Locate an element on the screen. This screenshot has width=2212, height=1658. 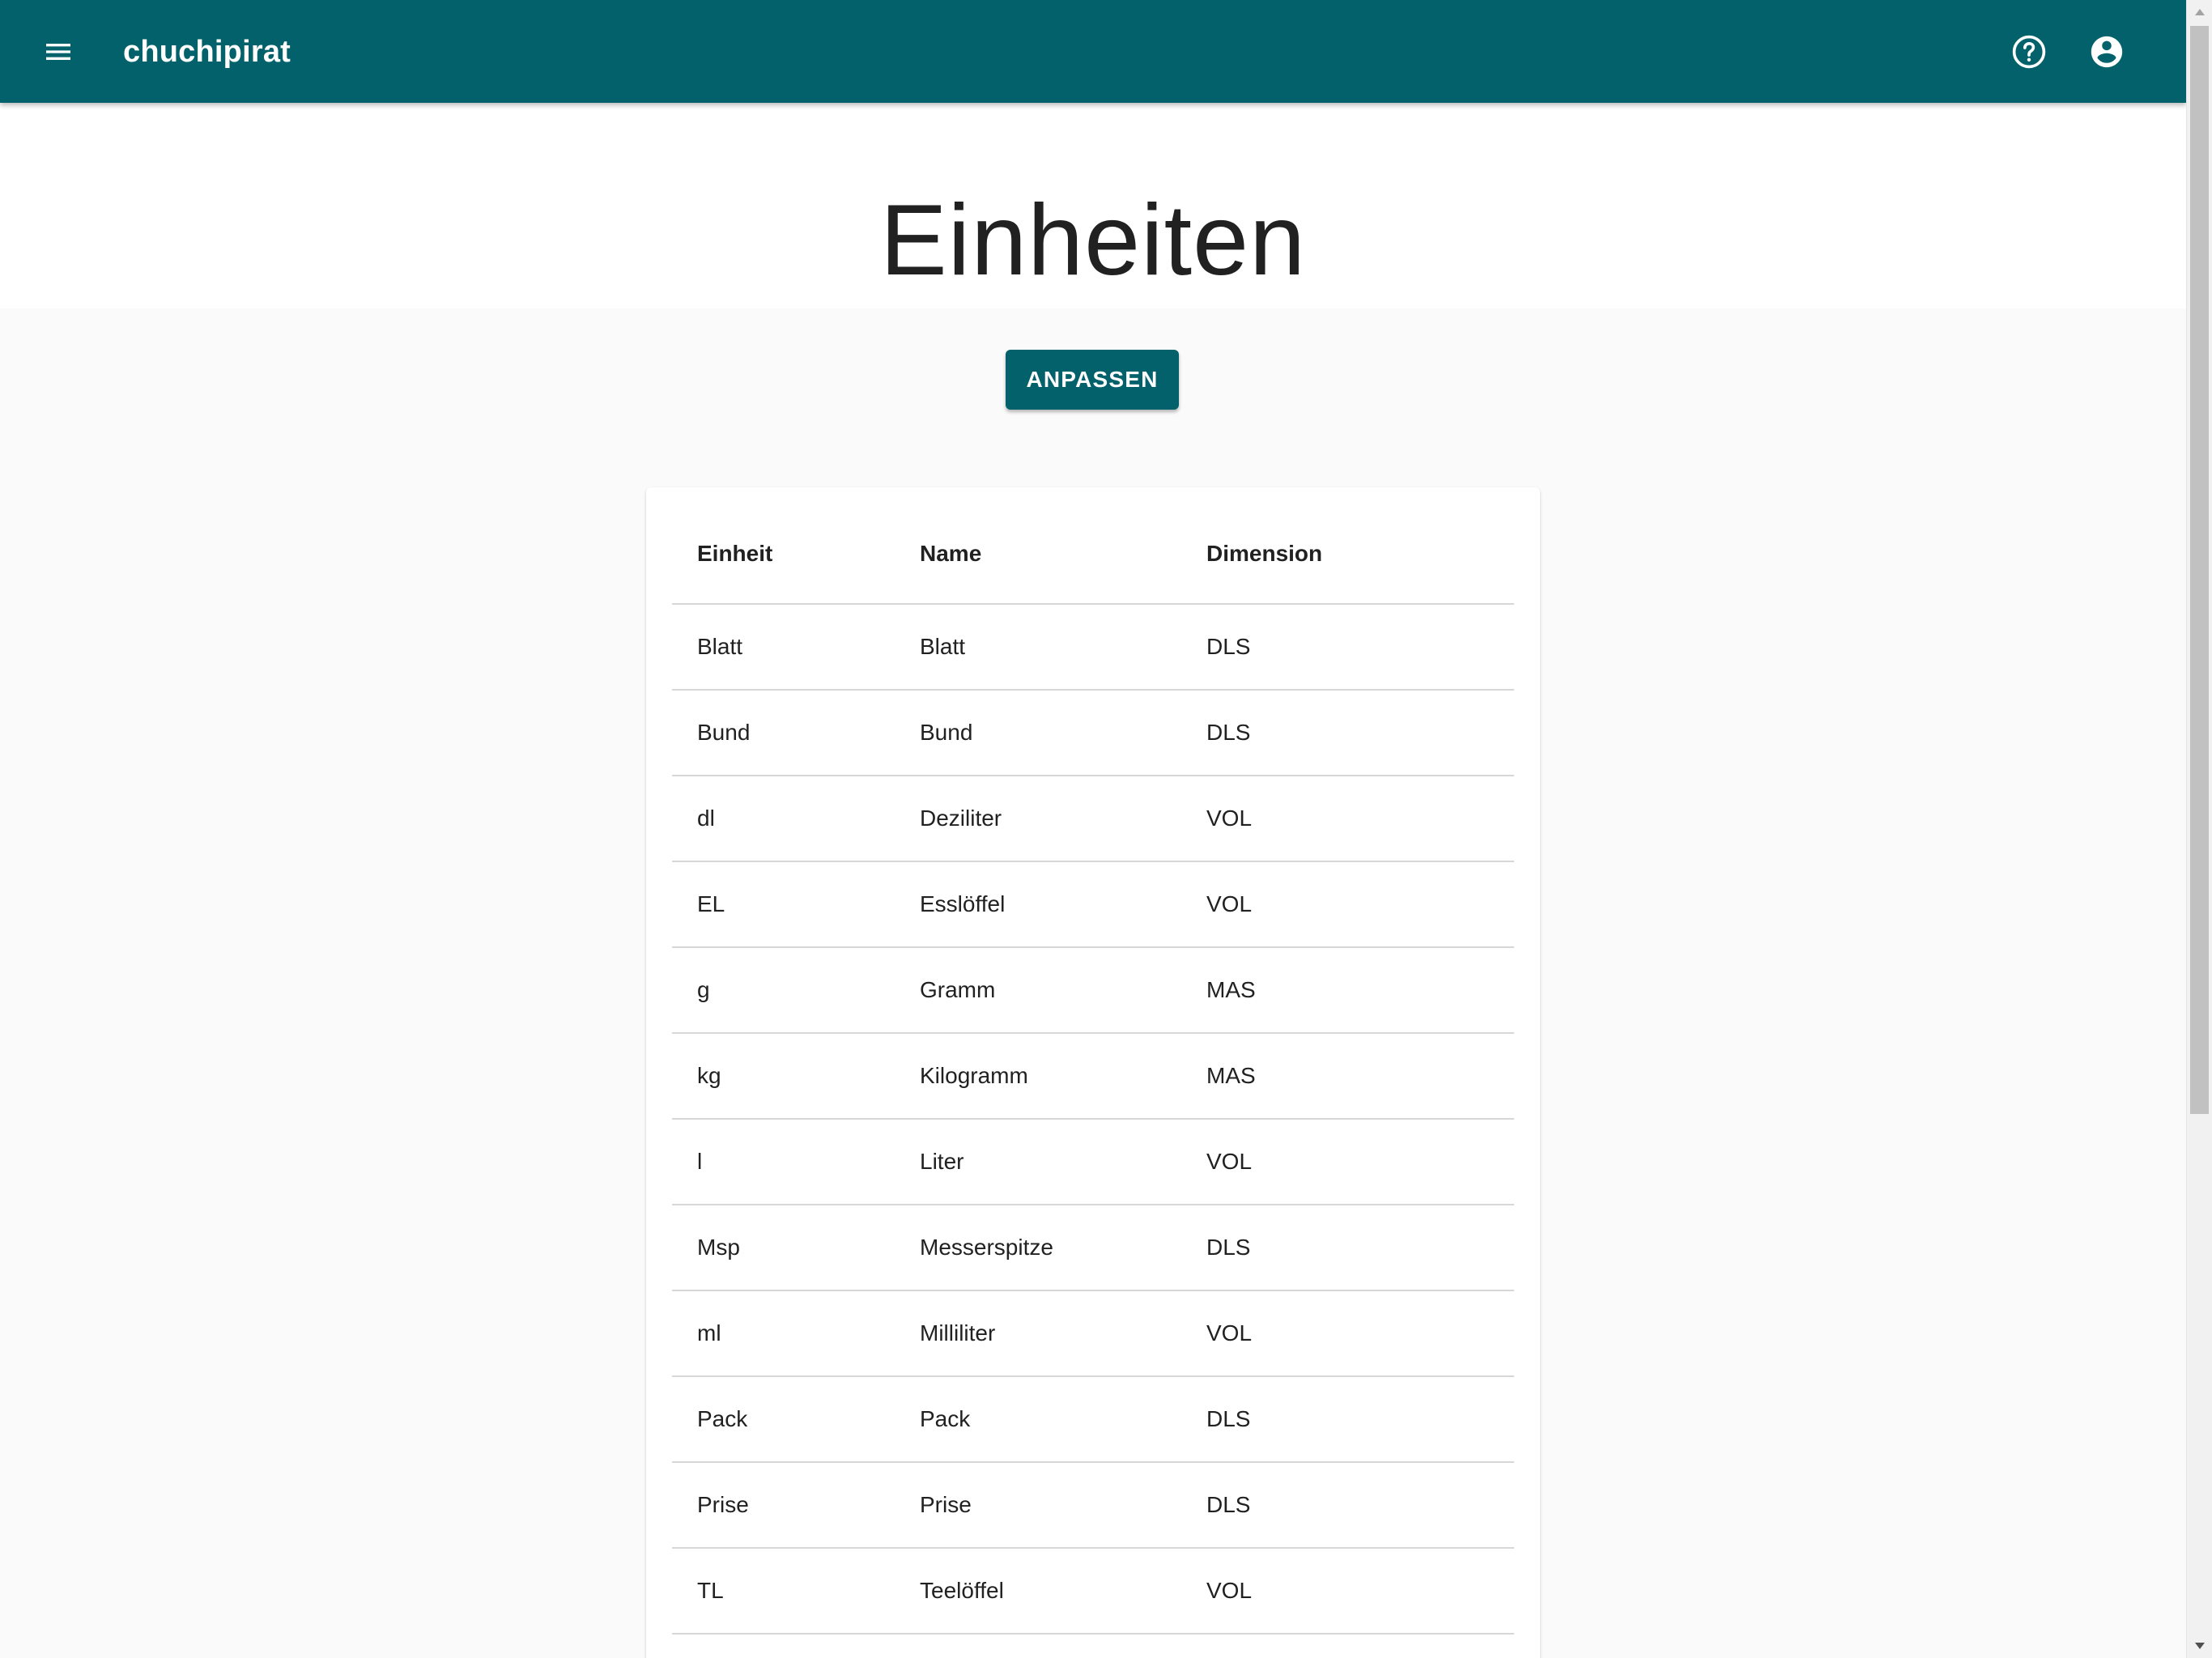
cell-unit: g is located at coordinates (796, 990).